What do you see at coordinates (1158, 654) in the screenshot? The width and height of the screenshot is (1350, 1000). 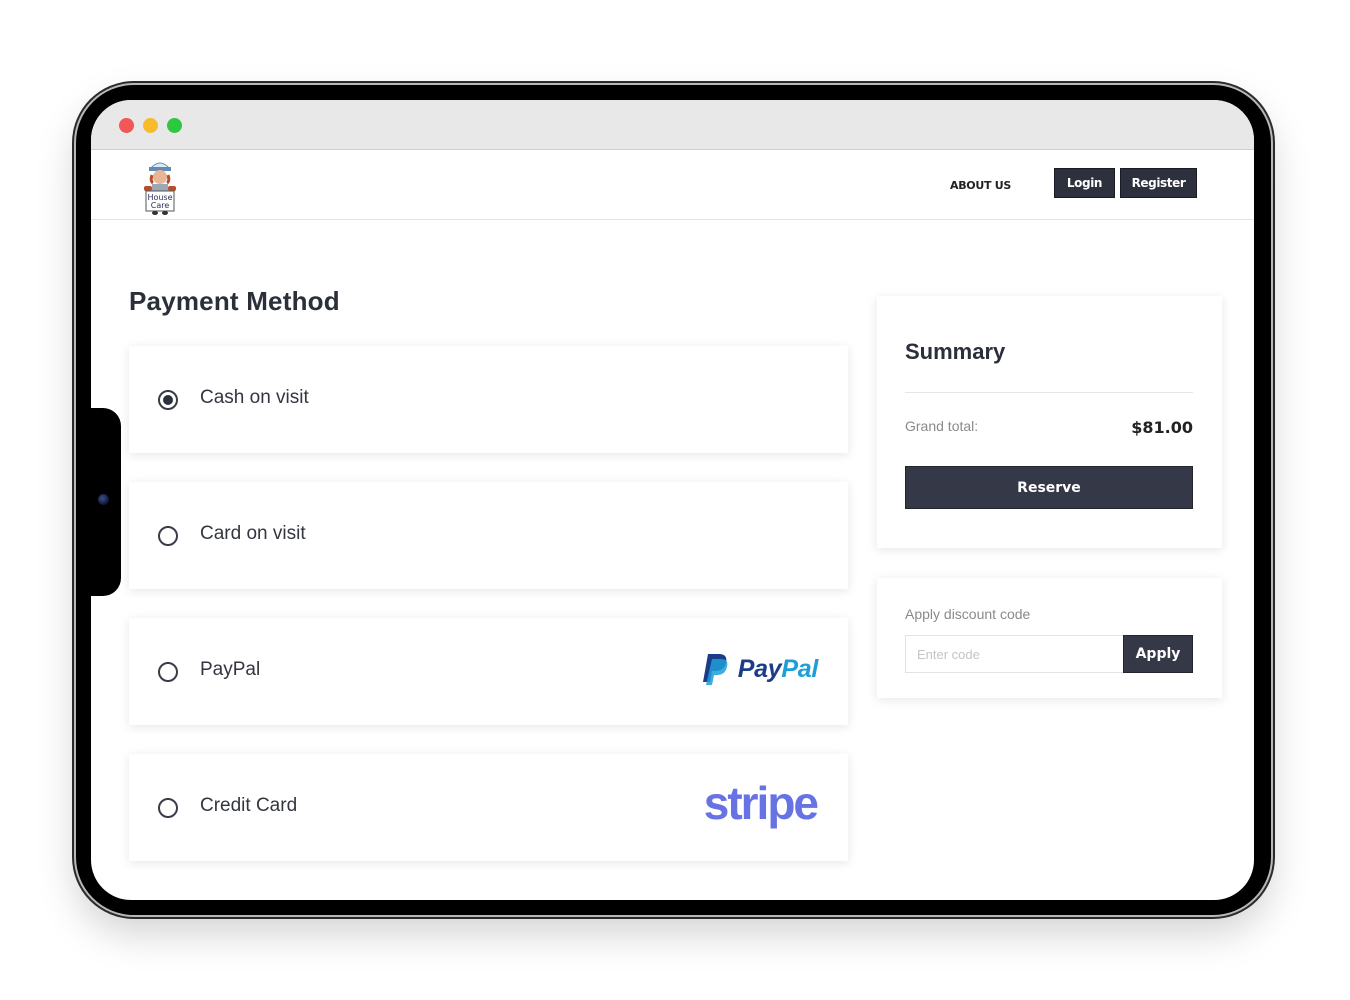 I see `apply-discount-button: Apply` at bounding box center [1158, 654].